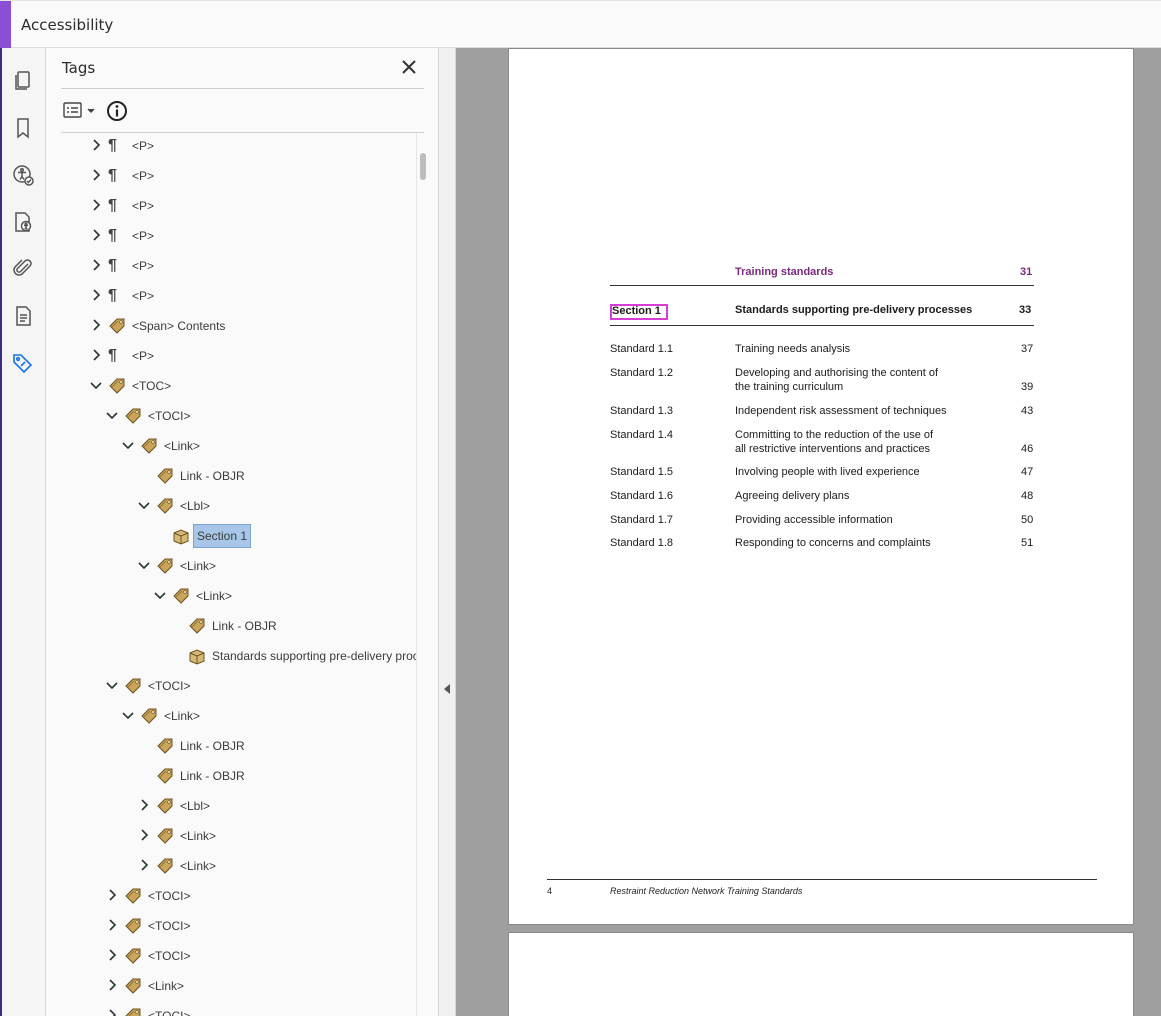 The width and height of the screenshot is (1161, 1016). Describe the element at coordinates (179, 326) in the screenshot. I see `tree-row-label: <Span> Contents` at that location.